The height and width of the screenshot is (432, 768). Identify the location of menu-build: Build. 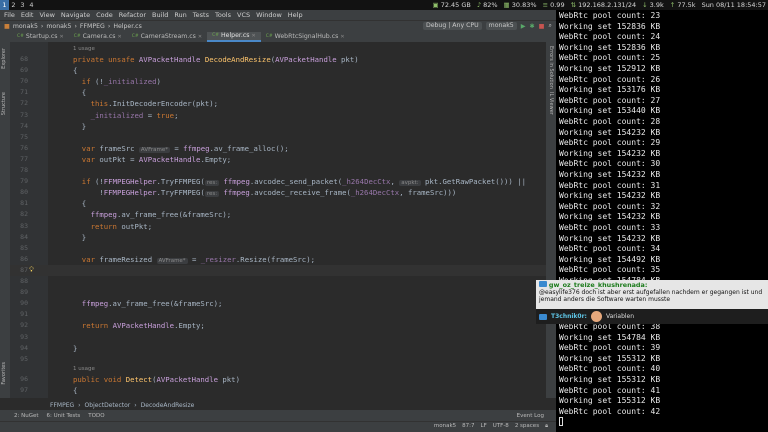
(160, 15).